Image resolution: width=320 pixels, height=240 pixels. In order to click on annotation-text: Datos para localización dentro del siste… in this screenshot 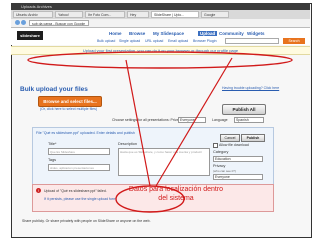, I will do `click(176, 194)`.